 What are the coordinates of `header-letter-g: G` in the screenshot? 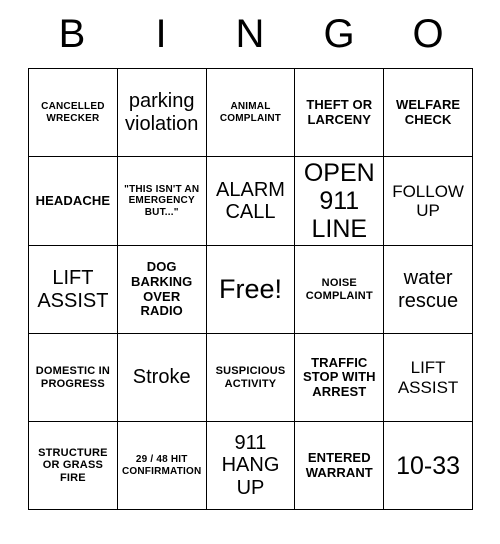 It's located at (339, 34).